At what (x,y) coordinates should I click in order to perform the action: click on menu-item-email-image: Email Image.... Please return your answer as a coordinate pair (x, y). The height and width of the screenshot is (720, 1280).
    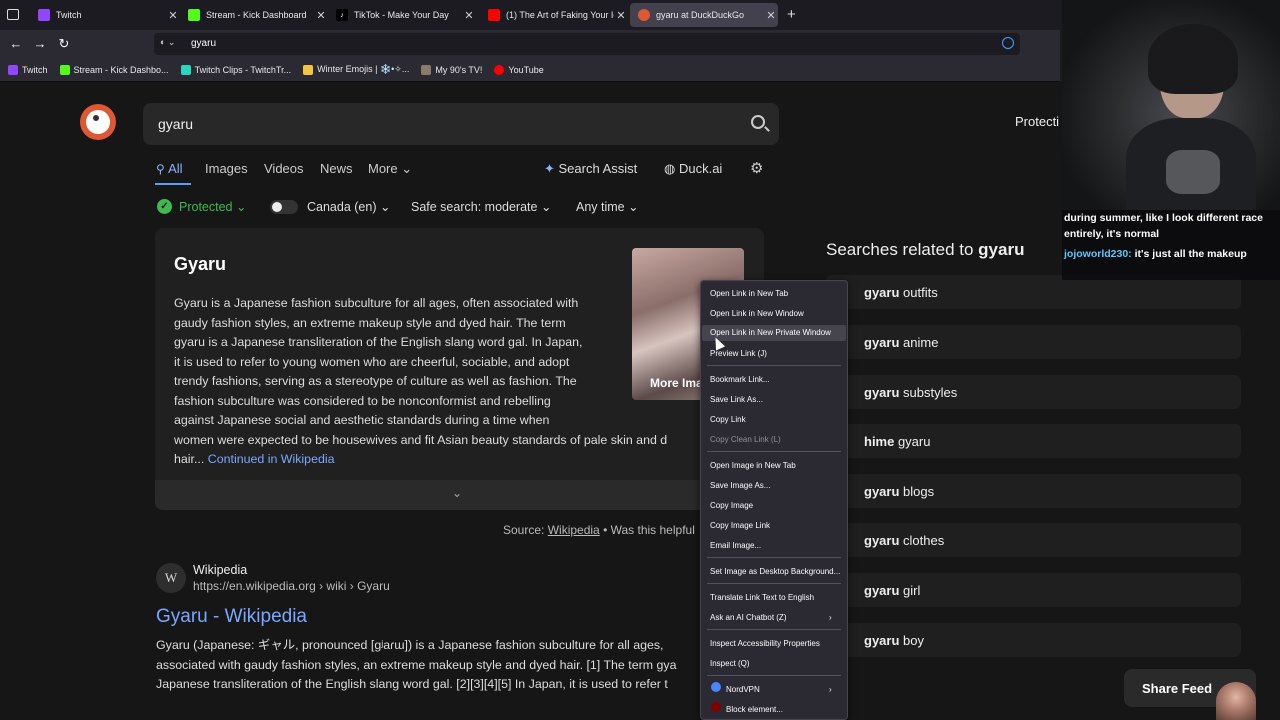
    Looking at the image, I should click on (735, 545).